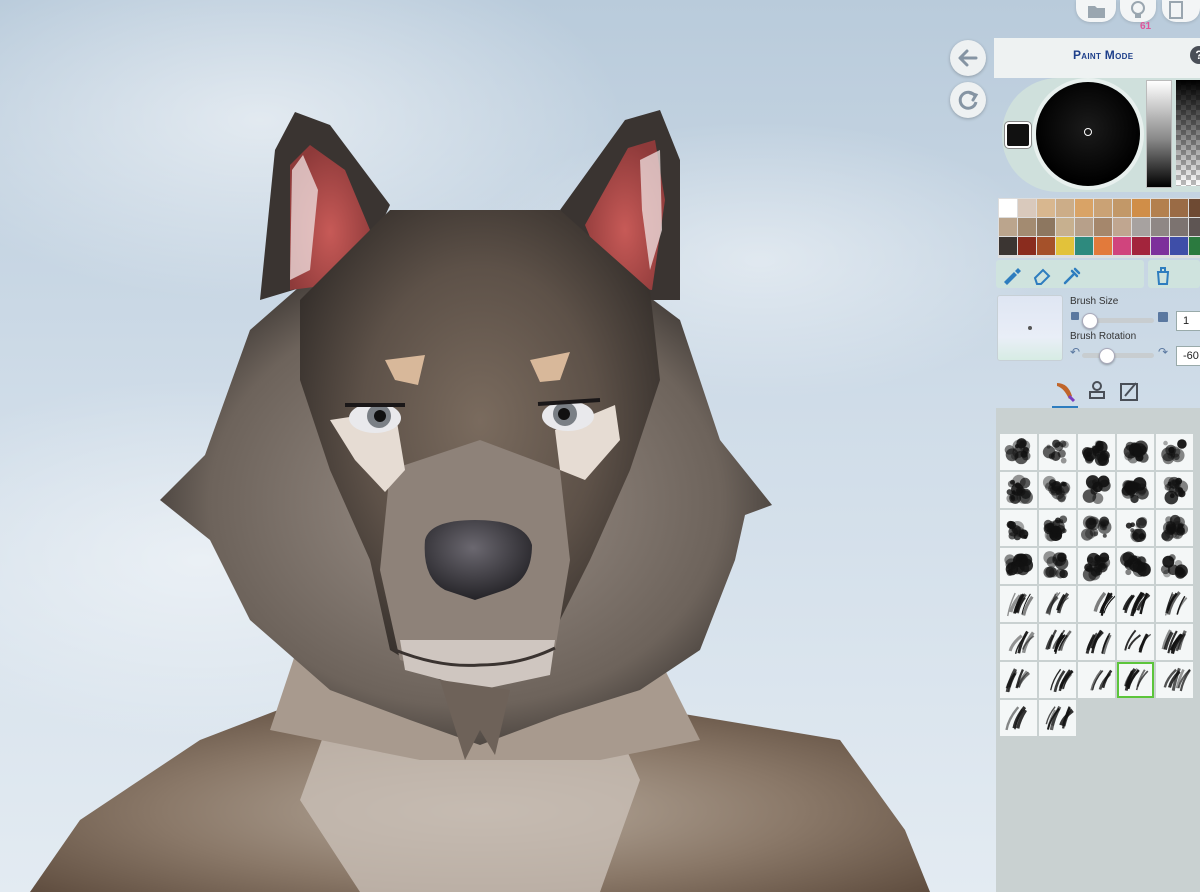  I want to click on opacity-slider, so click(1188, 133).